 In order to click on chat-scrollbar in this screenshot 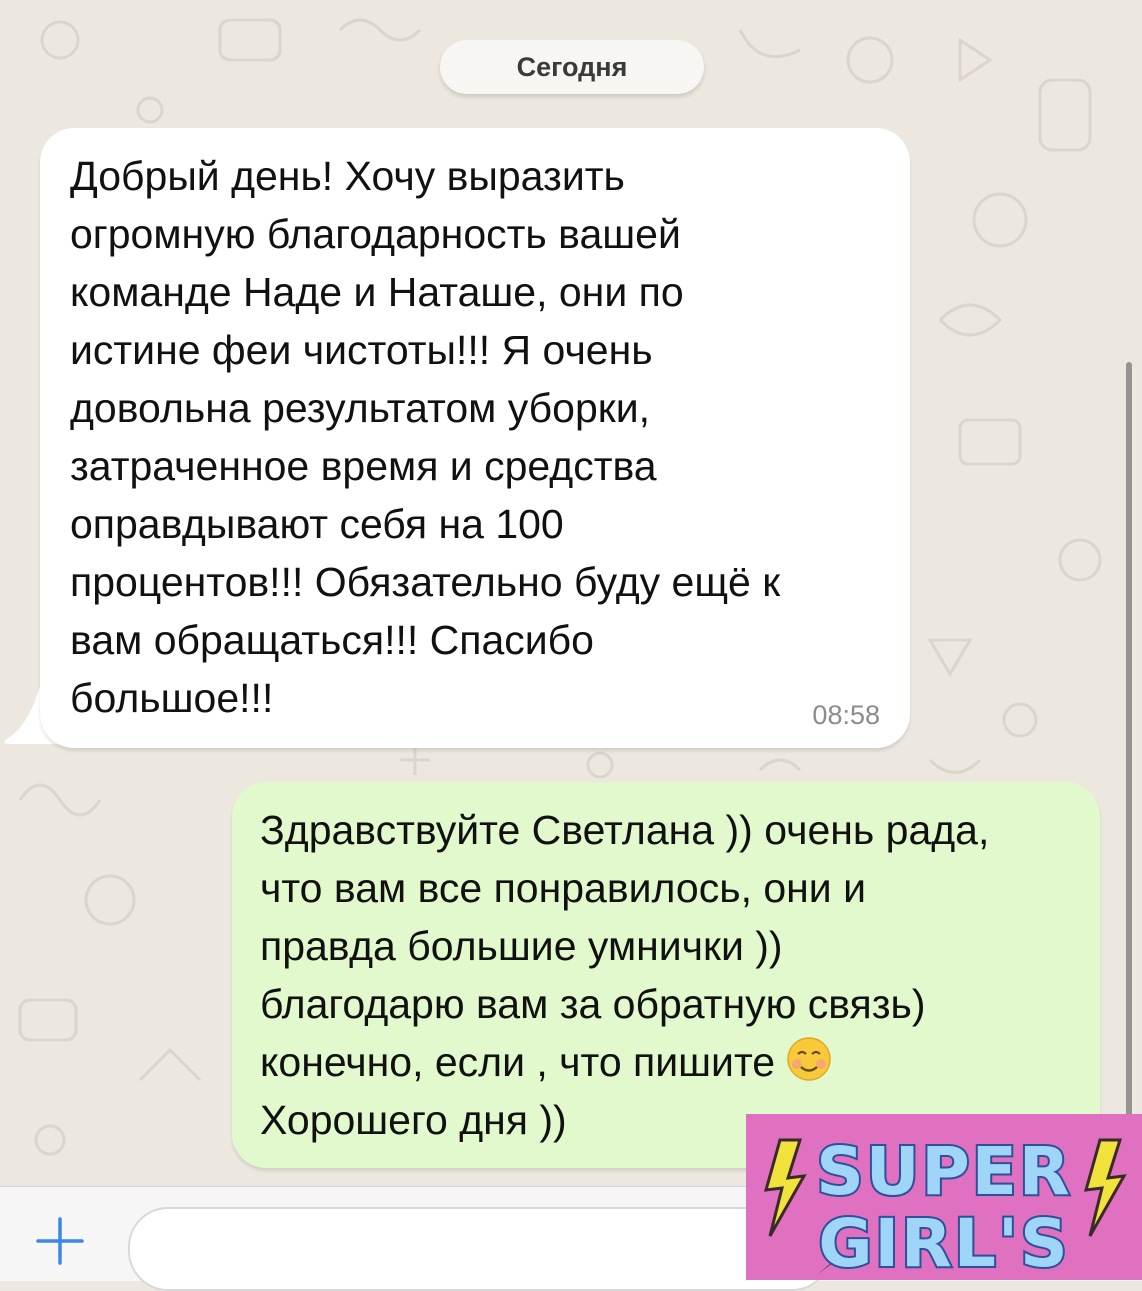, I will do `click(1129, 742)`.